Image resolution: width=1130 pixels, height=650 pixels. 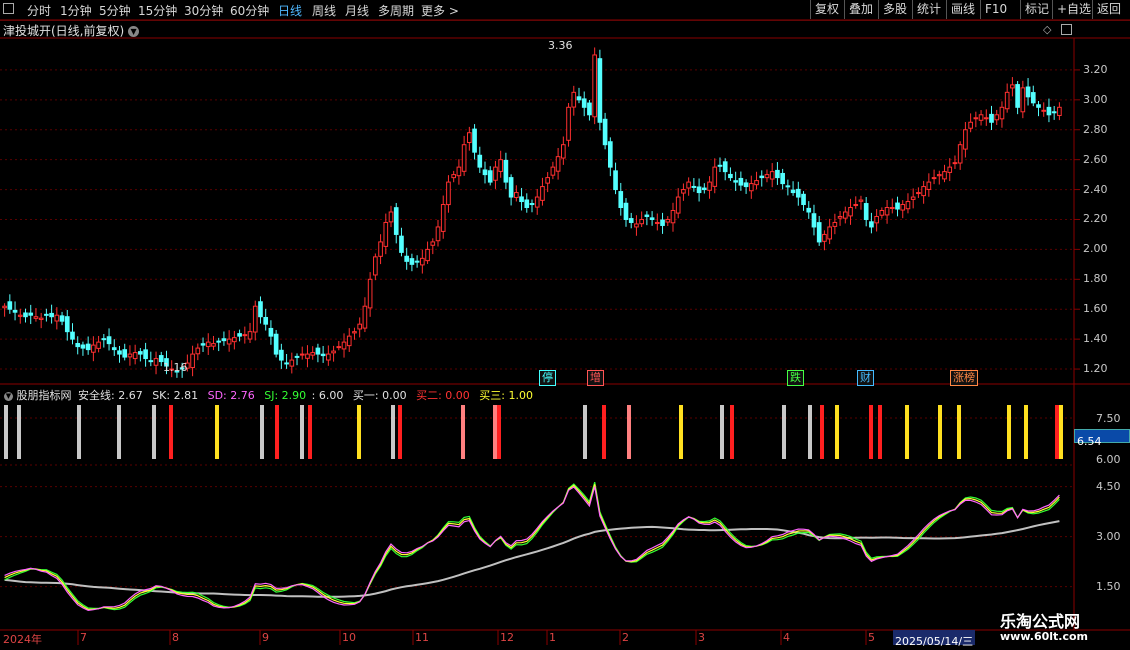 What do you see at coordinates (443, 395) in the screenshot?
I see `buy2-label: 买二: 0.00` at bounding box center [443, 395].